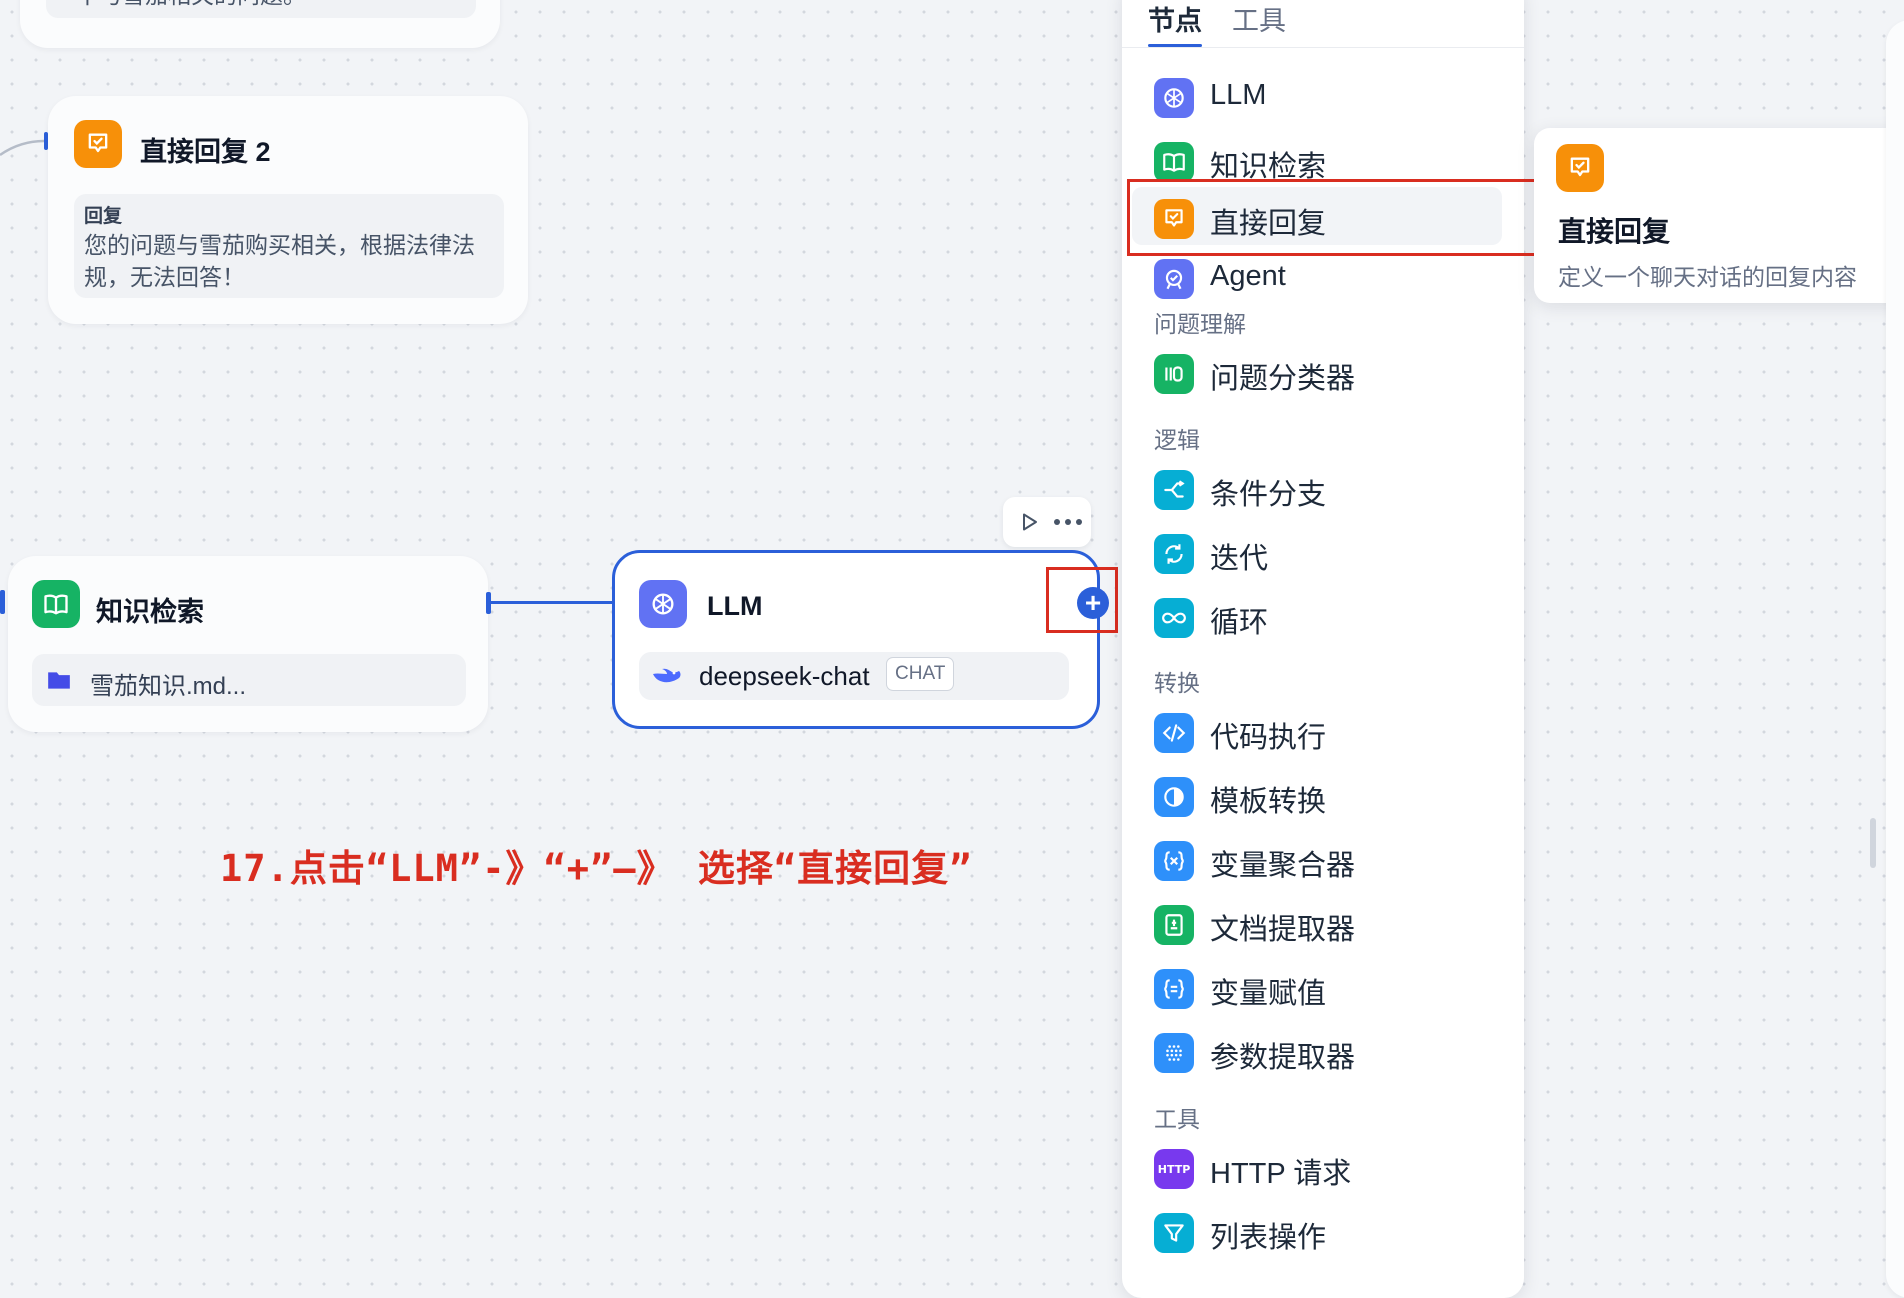  What do you see at coordinates (1614, 231) in the screenshot?
I see `popover-title: 直接回复` at bounding box center [1614, 231].